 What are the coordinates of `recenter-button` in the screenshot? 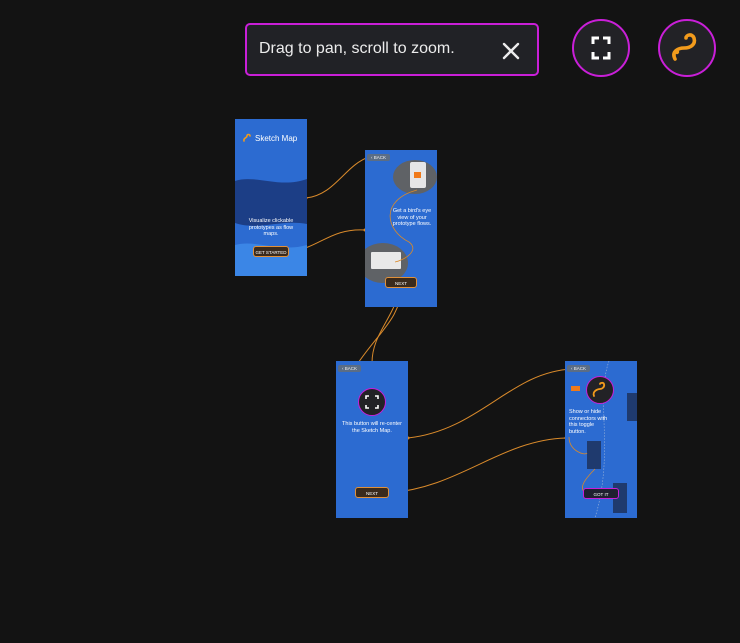 It's located at (601, 48).